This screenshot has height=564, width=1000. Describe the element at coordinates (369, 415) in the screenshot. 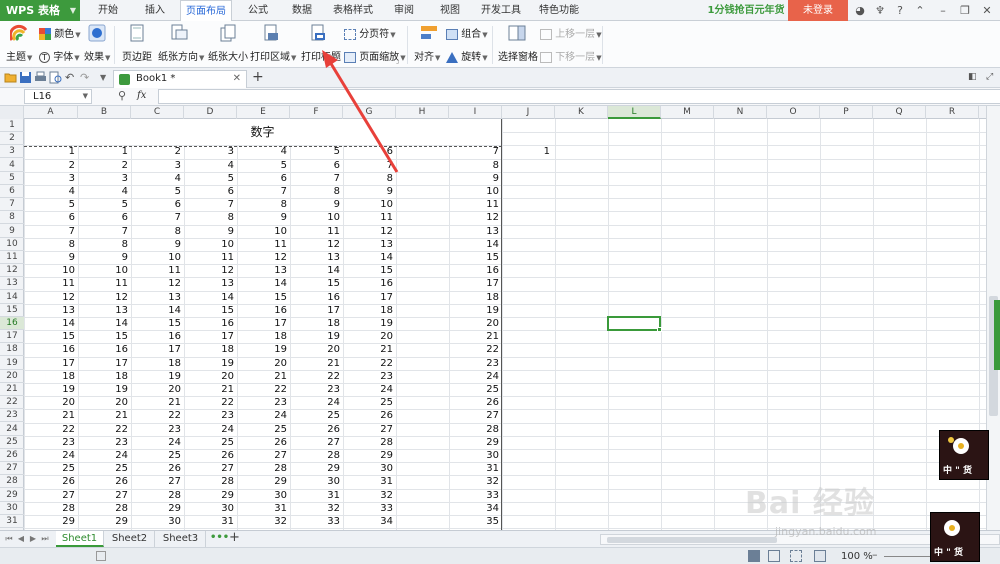

I see `cell-g23: 26` at that location.